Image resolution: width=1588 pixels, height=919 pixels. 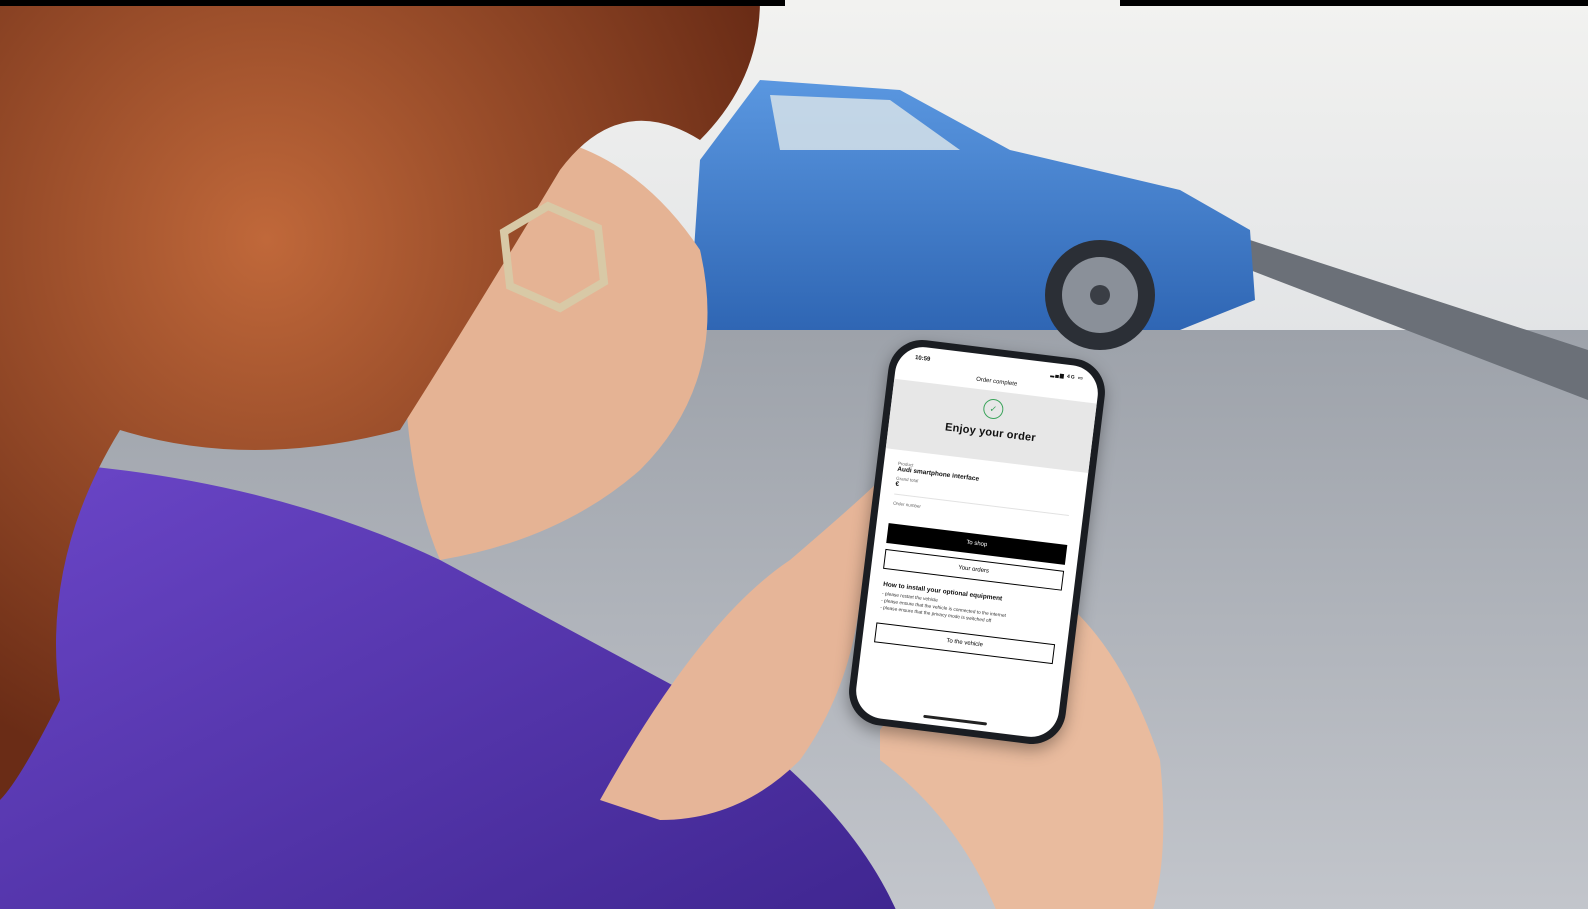 What do you see at coordinates (392, 3) in the screenshot?
I see `top-black-strip-left` at bounding box center [392, 3].